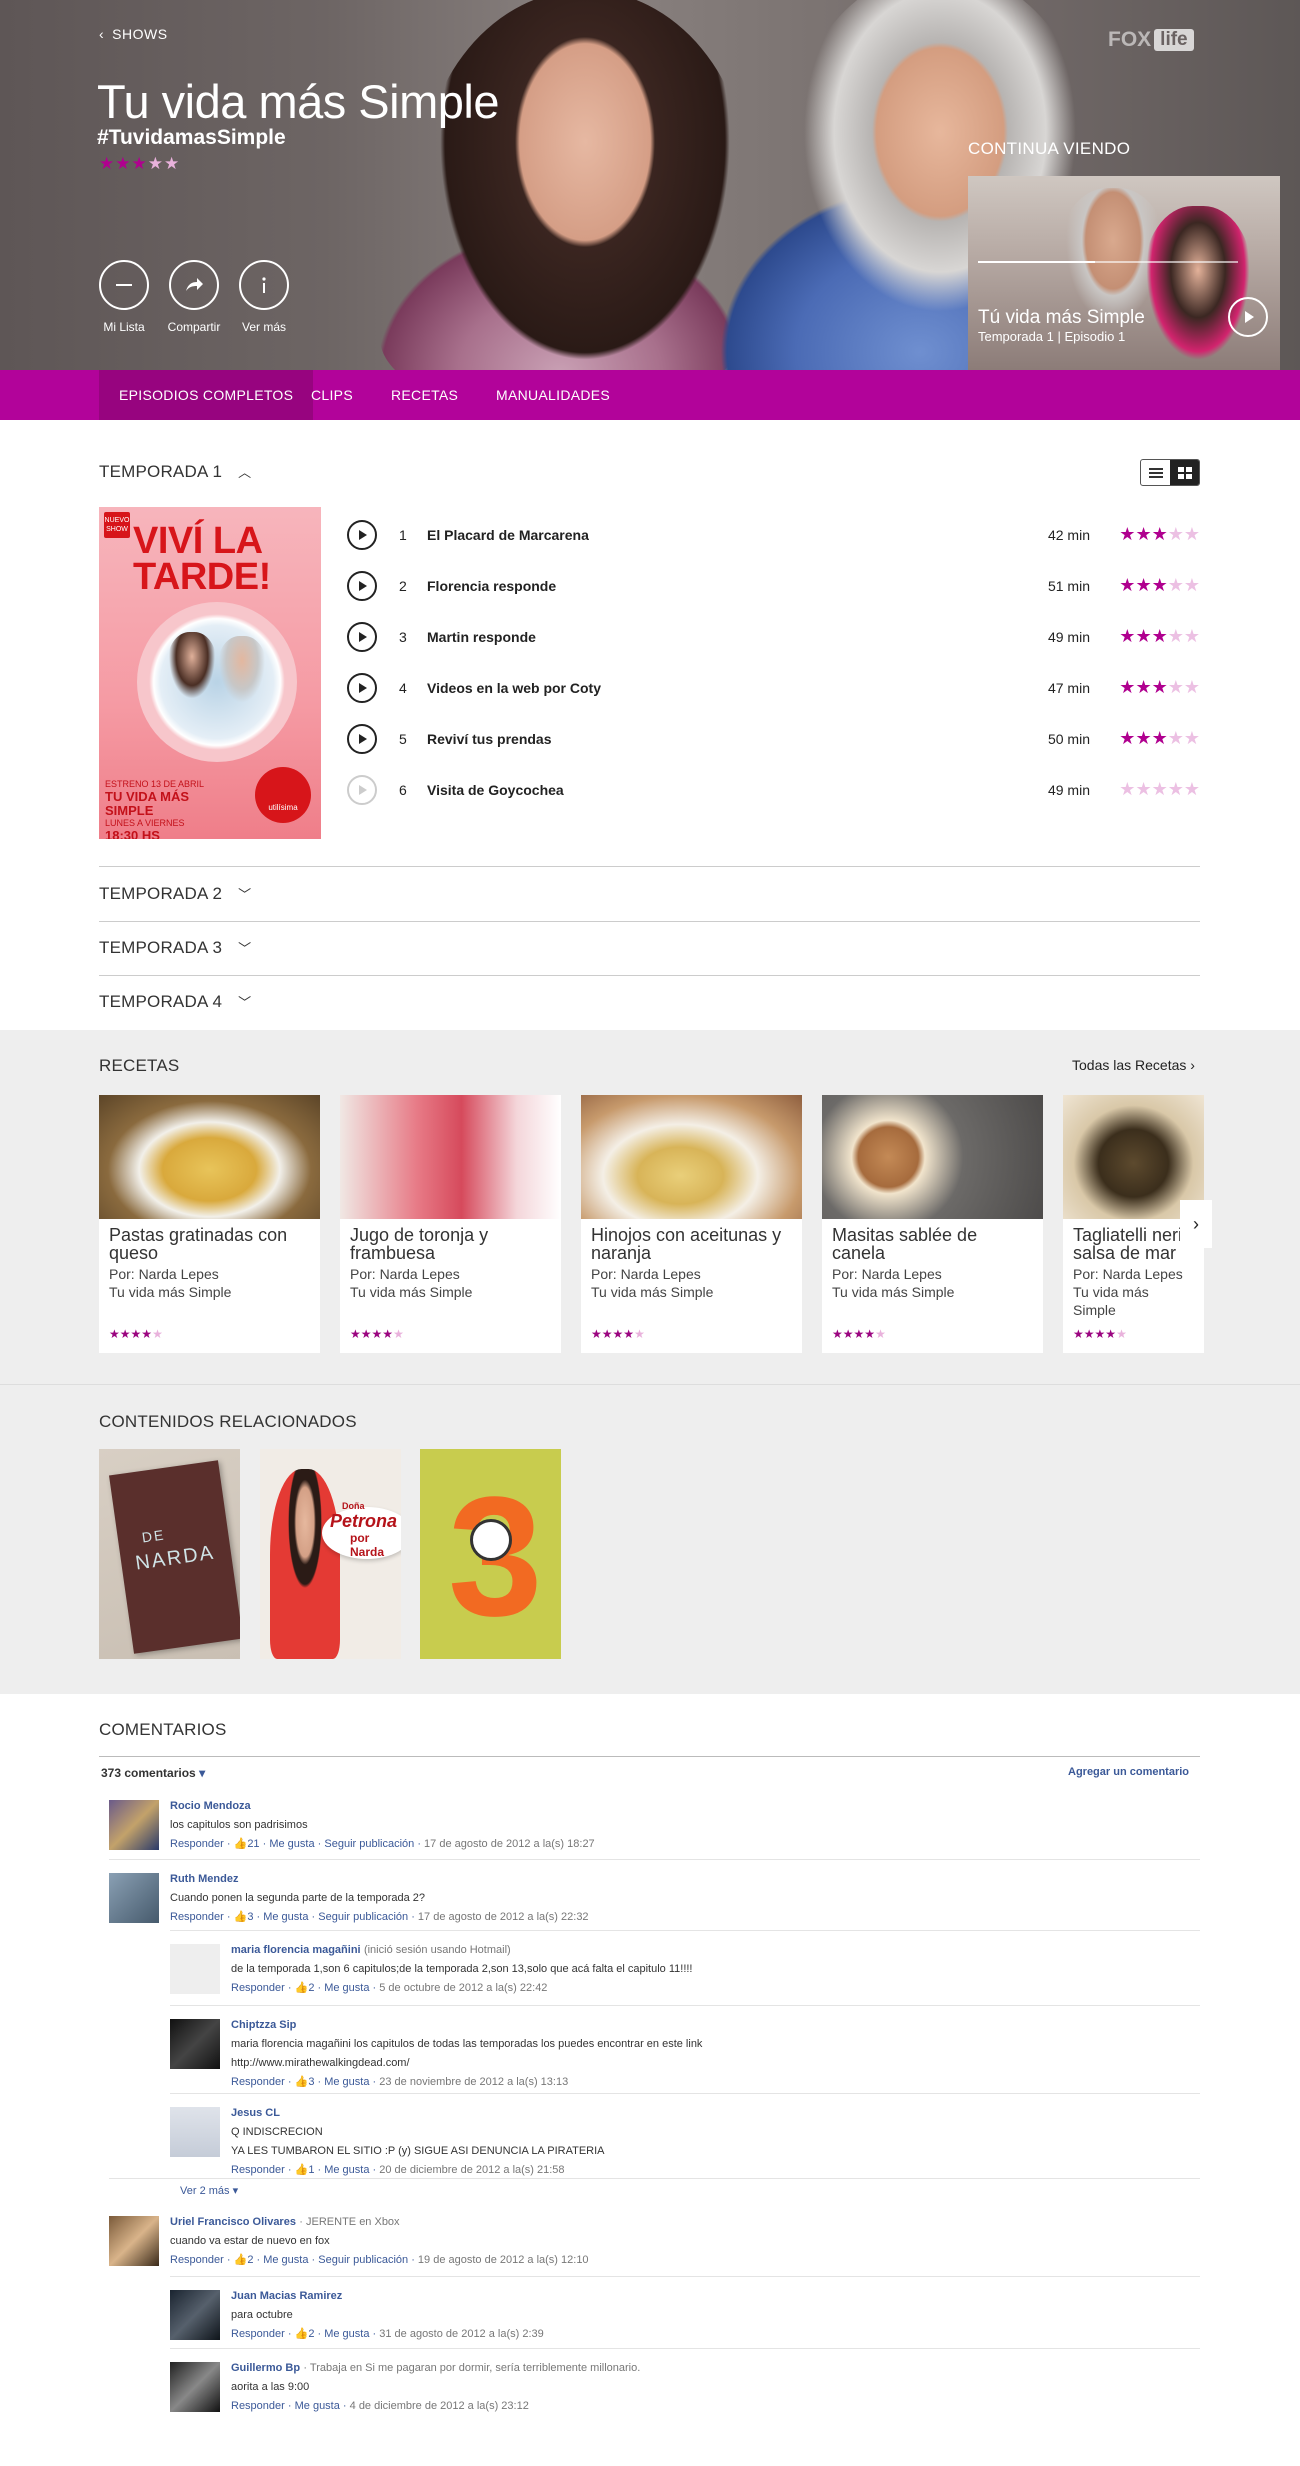 This screenshot has height=2466, width=1300. I want to click on episode-row: 4 Videos en la web por Coty 47 min ★★★★★, so click(773, 686).